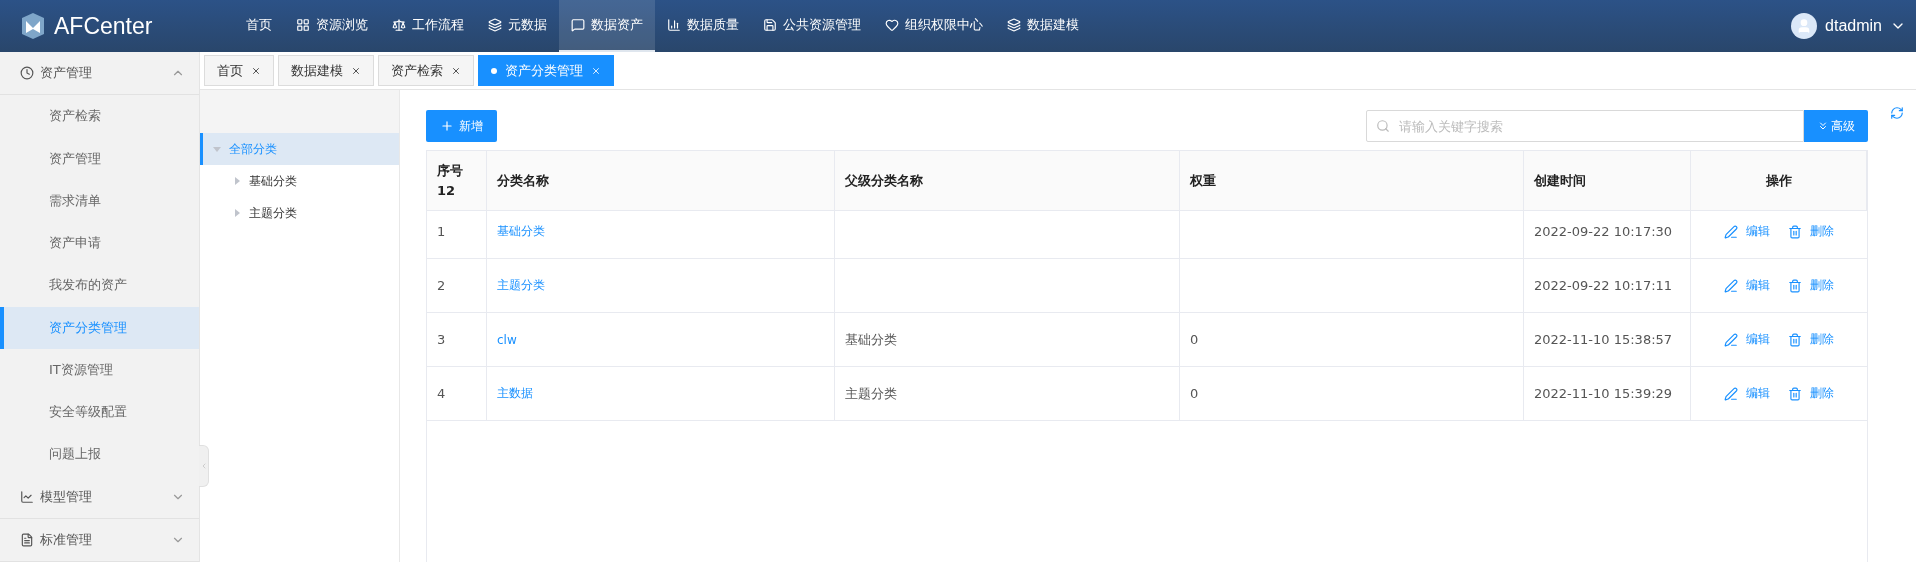  I want to click on menu-item: 资产申请, so click(99, 243).